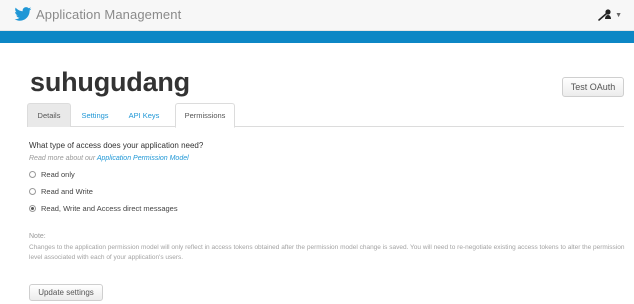  What do you see at coordinates (605, 15) in the screenshot?
I see `user-icon` at bounding box center [605, 15].